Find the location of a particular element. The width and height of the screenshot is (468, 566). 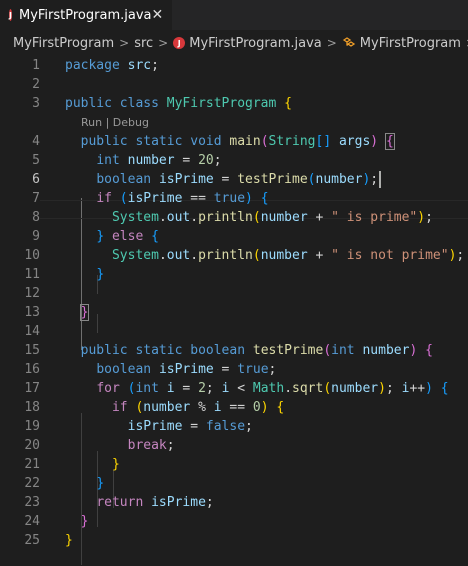

code-text: boolean isPrime = testPrime(number); is located at coordinates (223, 179).